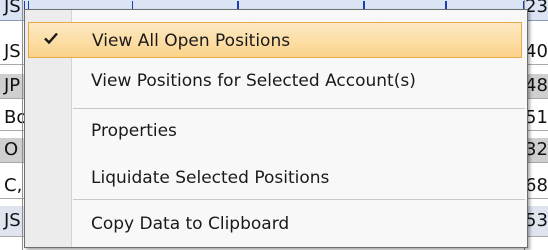 Image resolution: width=548 pixels, height=250 pixels. What do you see at coordinates (210, 178) in the screenshot?
I see `menu-item-label: Liquidate Selected Positions` at bounding box center [210, 178].